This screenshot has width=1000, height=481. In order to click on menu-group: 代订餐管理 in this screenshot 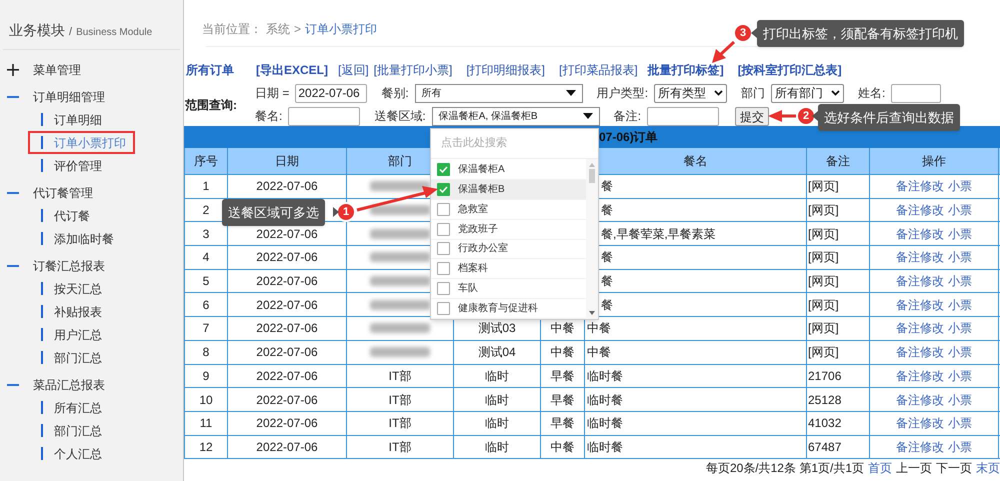, I will do `click(63, 193)`.